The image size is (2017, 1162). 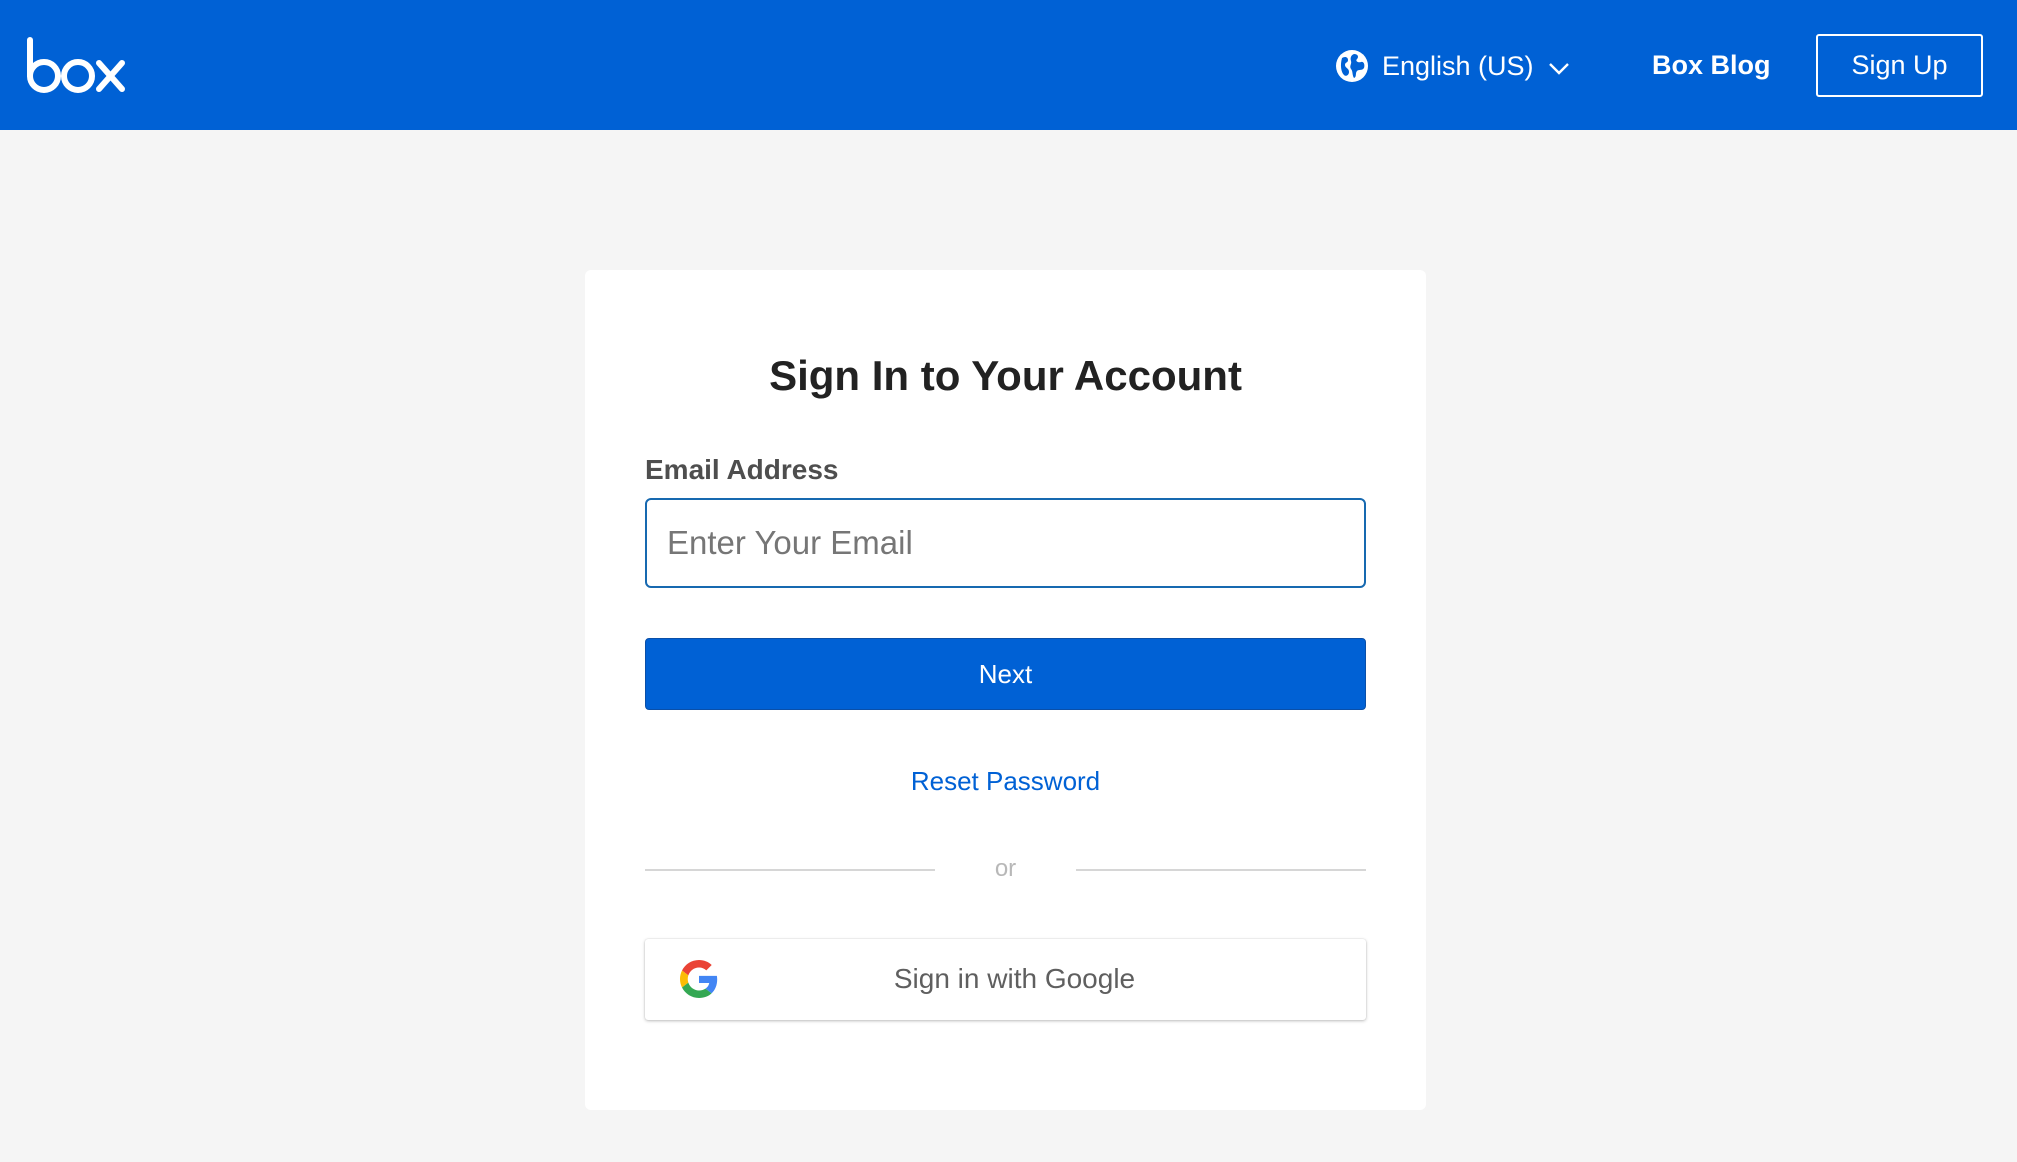 I want to click on page-title: Sign In to Your Account, so click(x=1005, y=375).